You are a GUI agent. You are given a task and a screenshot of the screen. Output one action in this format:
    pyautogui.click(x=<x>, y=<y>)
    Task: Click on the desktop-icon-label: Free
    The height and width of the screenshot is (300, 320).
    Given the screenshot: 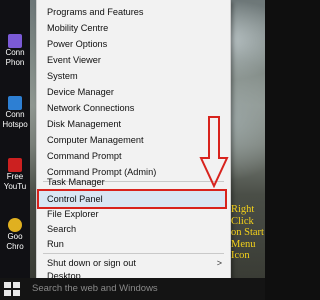 What is the action you would take?
    pyautogui.click(x=15, y=176)
    